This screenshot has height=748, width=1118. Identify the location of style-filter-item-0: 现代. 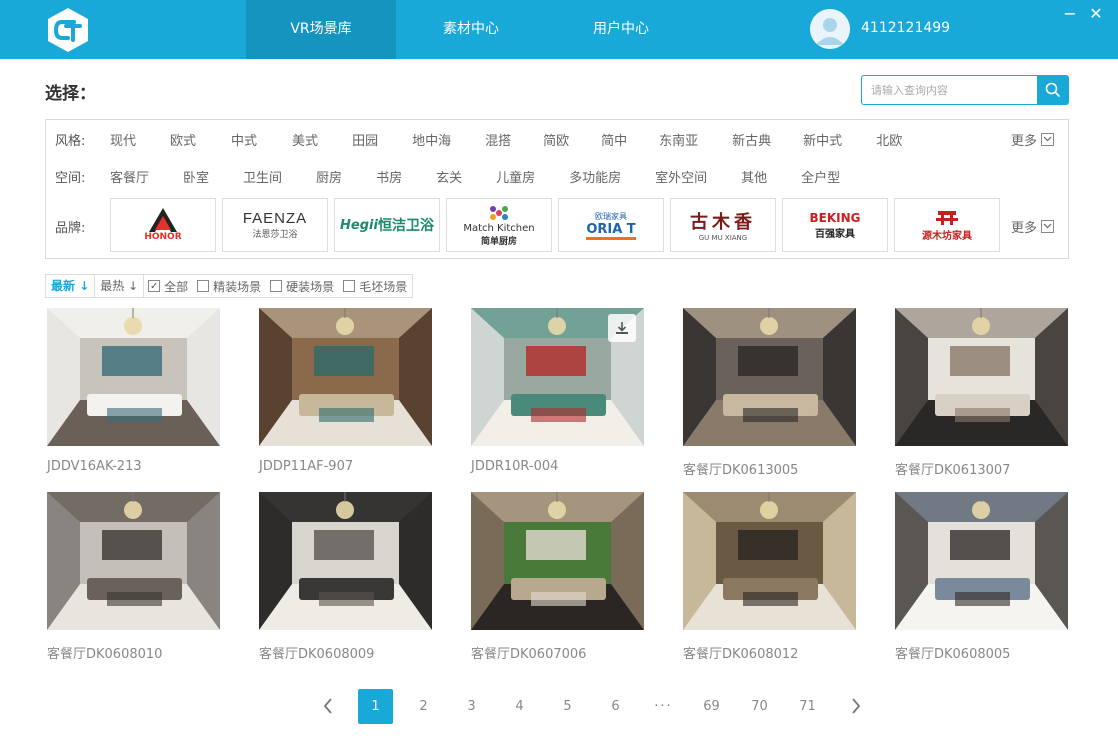
(123, 139).